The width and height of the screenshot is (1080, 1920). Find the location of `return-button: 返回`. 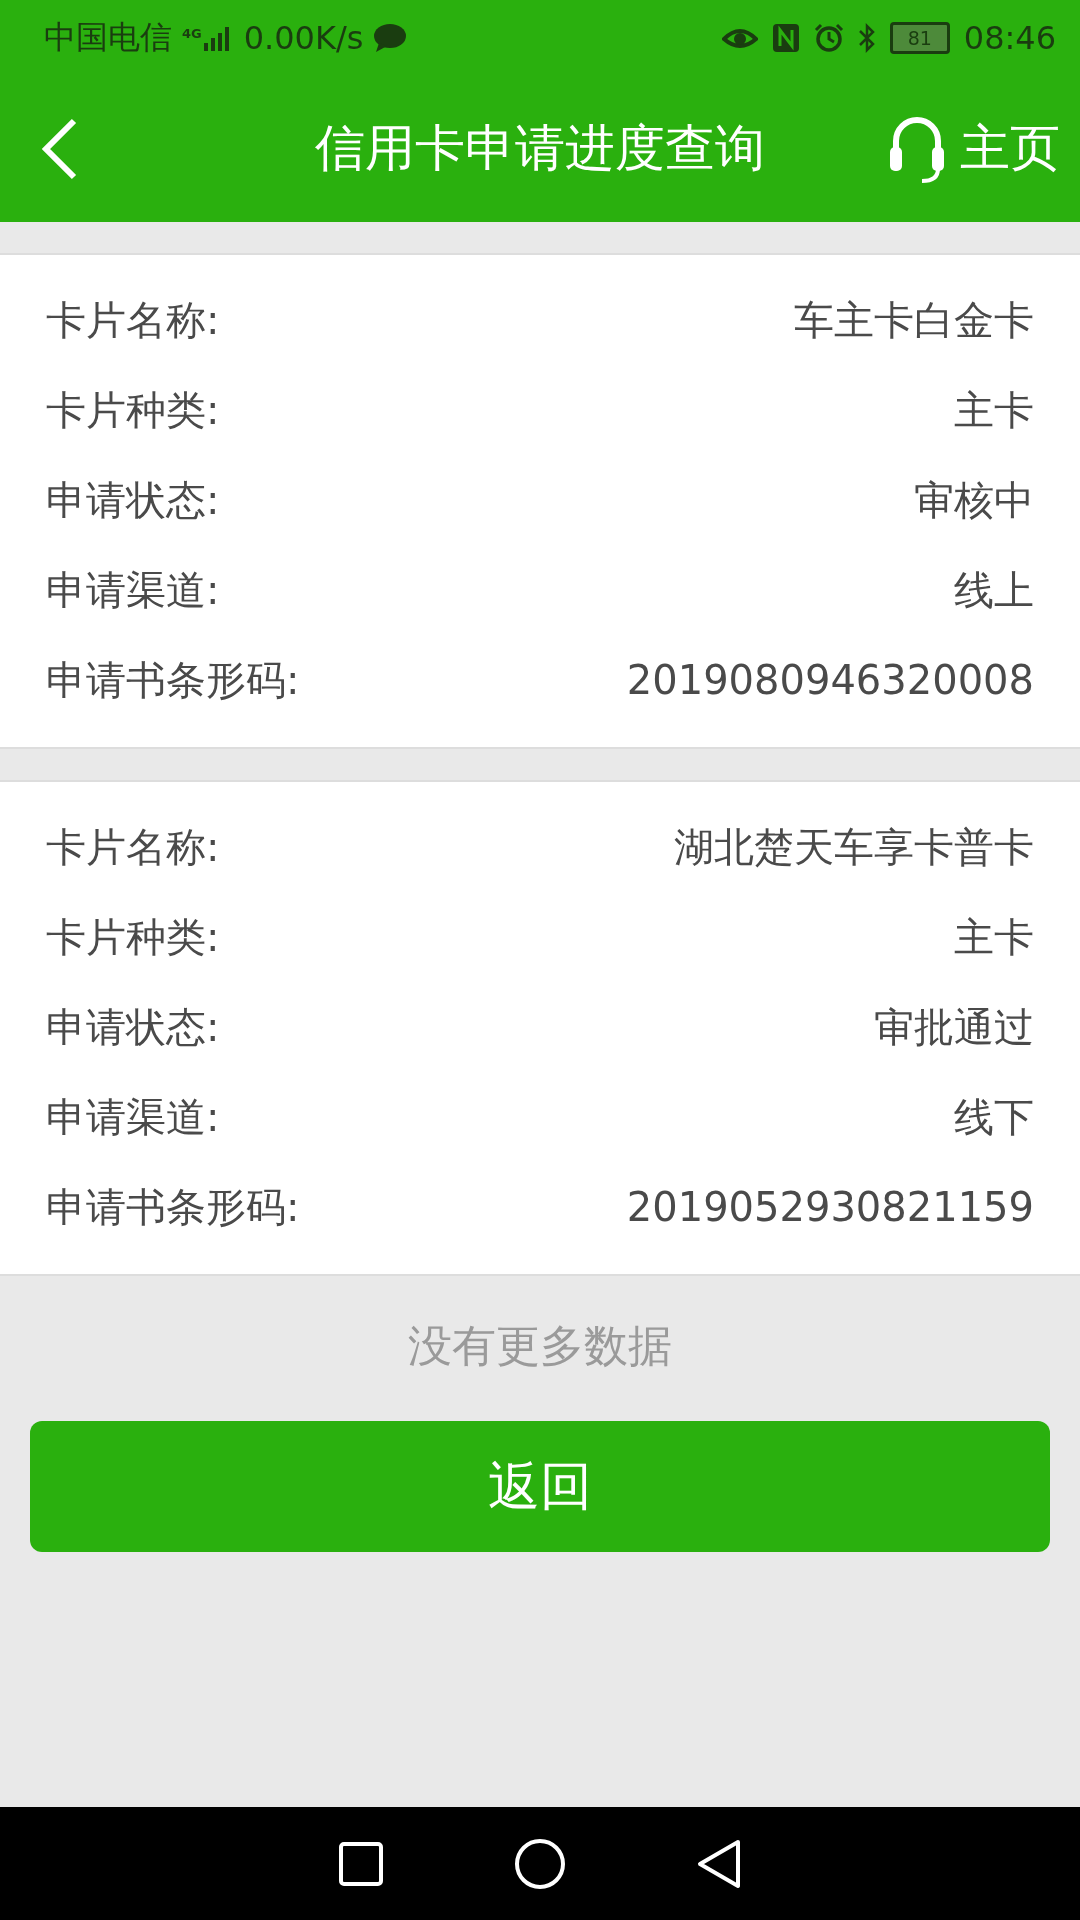

return-button: 返回 is located at coordinates (540, 1486).